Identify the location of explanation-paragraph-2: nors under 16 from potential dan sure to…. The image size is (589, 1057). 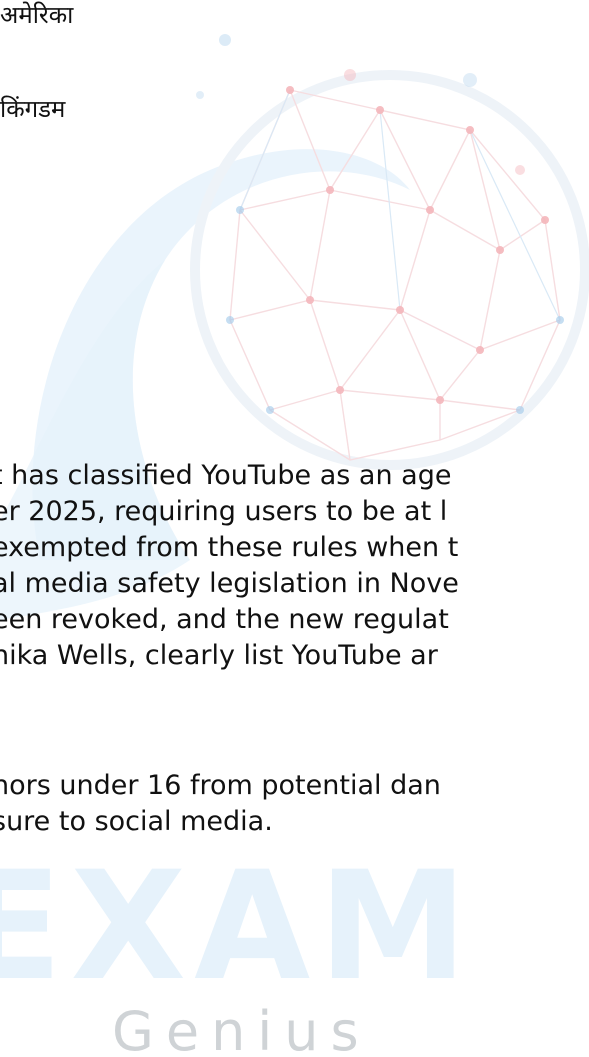
(294, 804).